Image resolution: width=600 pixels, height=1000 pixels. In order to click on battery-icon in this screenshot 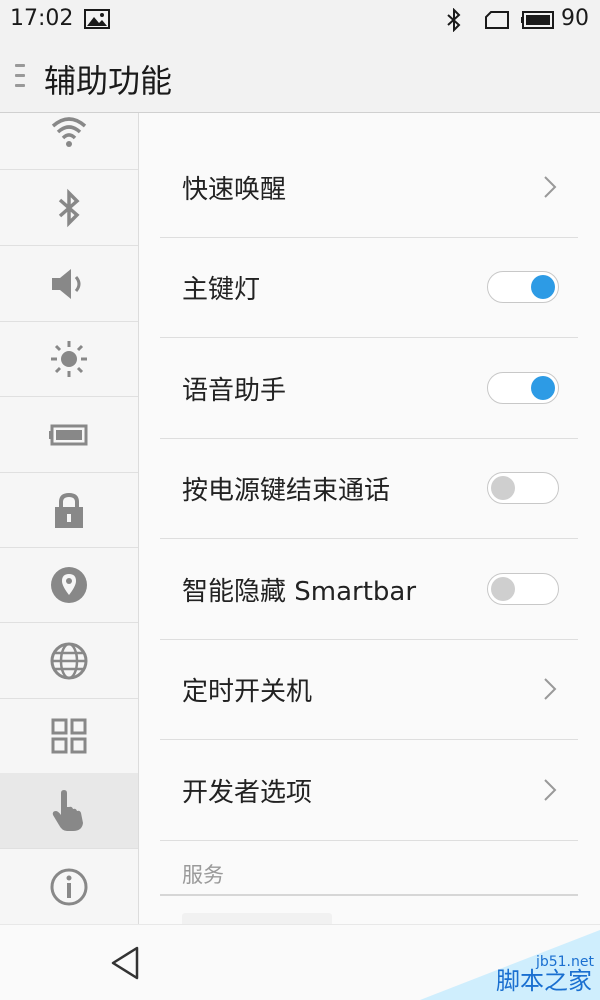, I will do `click(68, 435)`.